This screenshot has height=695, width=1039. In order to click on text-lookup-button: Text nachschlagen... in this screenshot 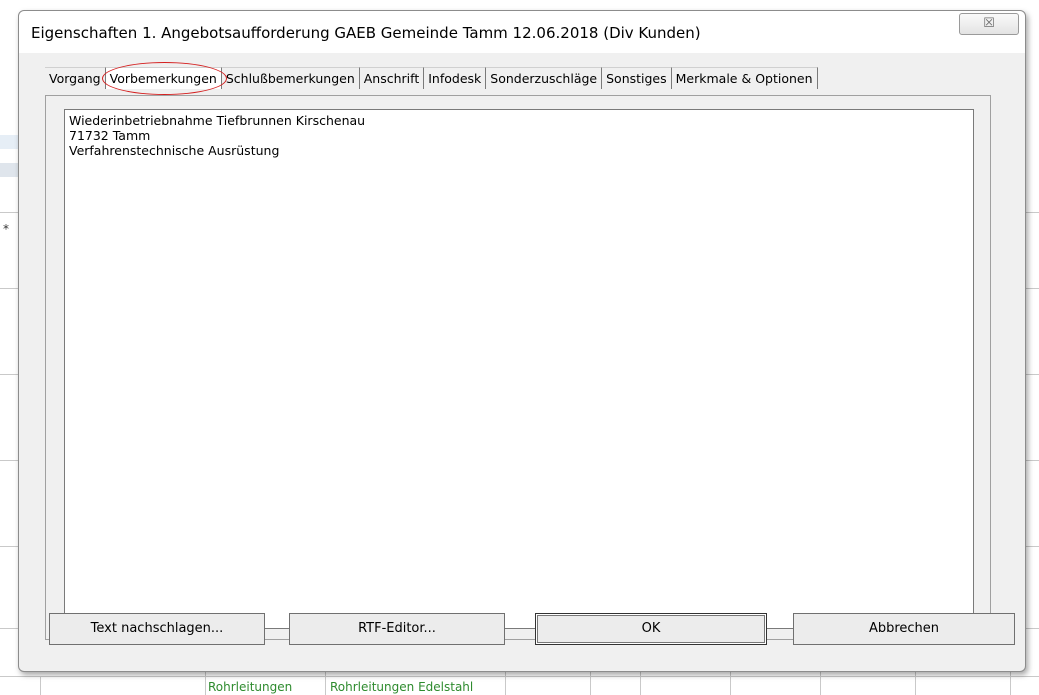, I will do `click(157, 629)`.